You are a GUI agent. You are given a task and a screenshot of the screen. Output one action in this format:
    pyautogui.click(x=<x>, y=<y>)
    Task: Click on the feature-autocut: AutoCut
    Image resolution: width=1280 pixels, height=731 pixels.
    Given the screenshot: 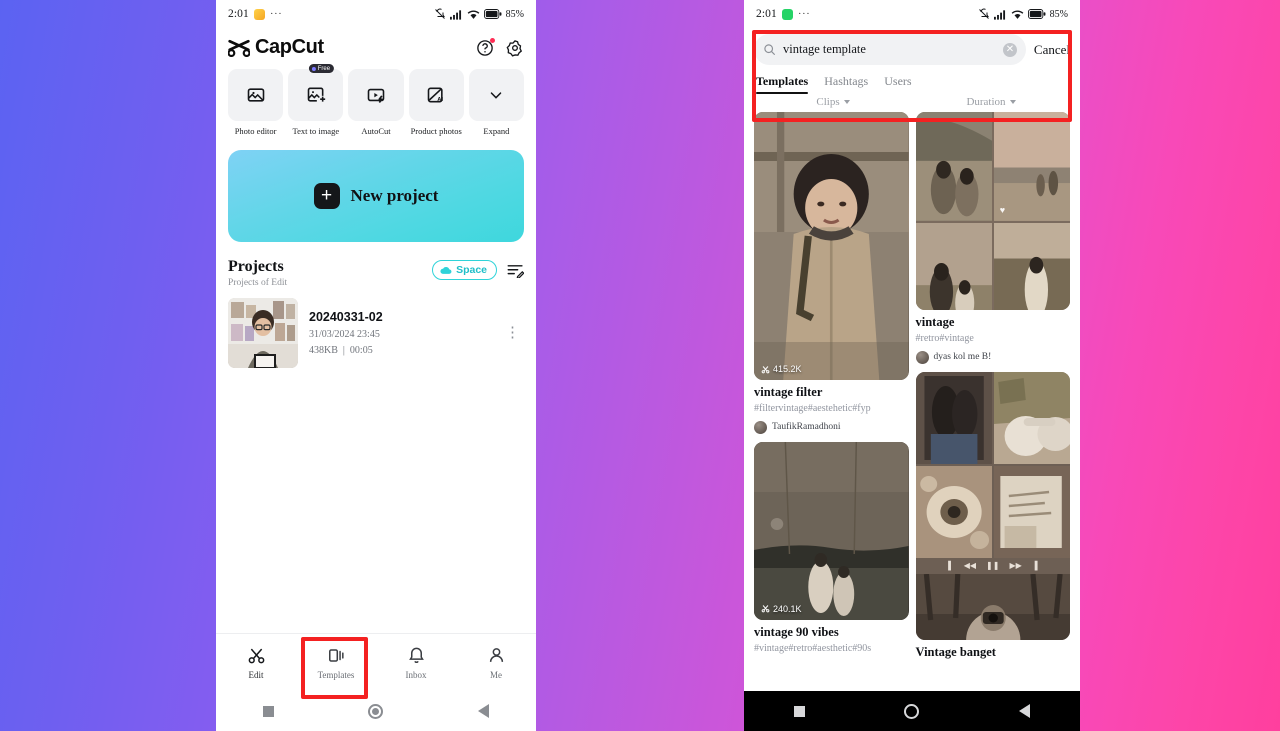 What is the action you would take?
    pyautogui.click(x=376, y=102)
    